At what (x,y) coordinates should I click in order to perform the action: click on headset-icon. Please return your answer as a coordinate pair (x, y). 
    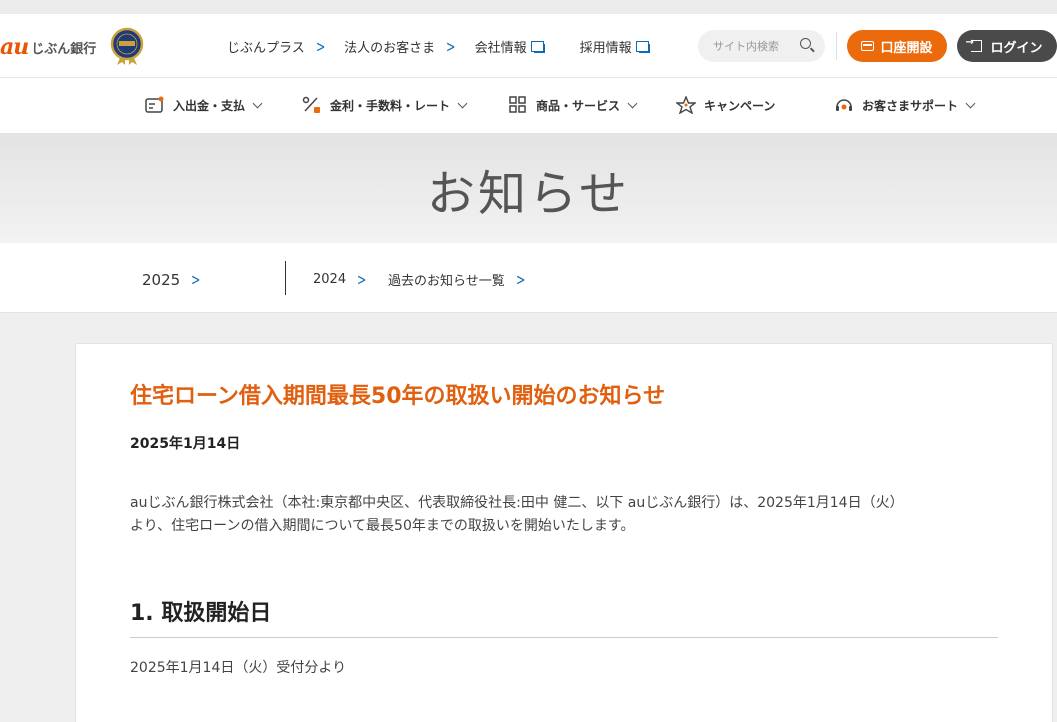
    Looking at the image, I should click on (844, 105).